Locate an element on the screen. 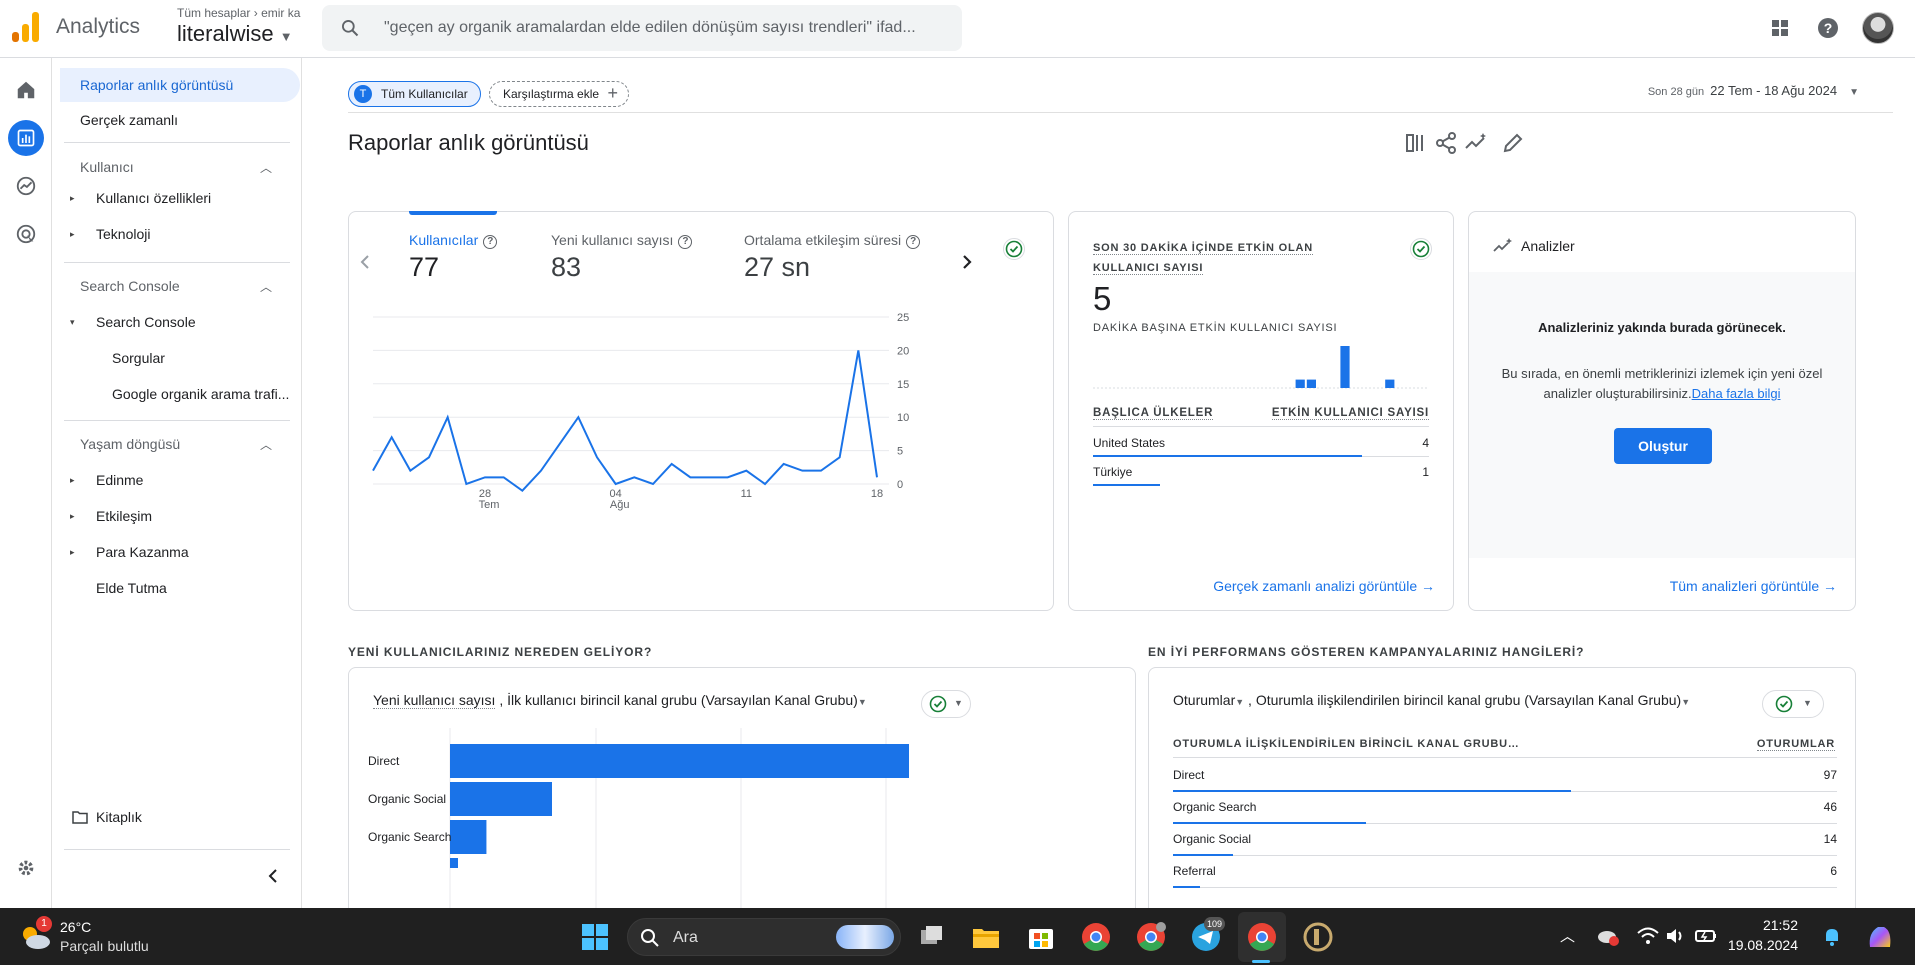  chevron-up-tray-icon: ︿ is located at coordinates (1567, 935).